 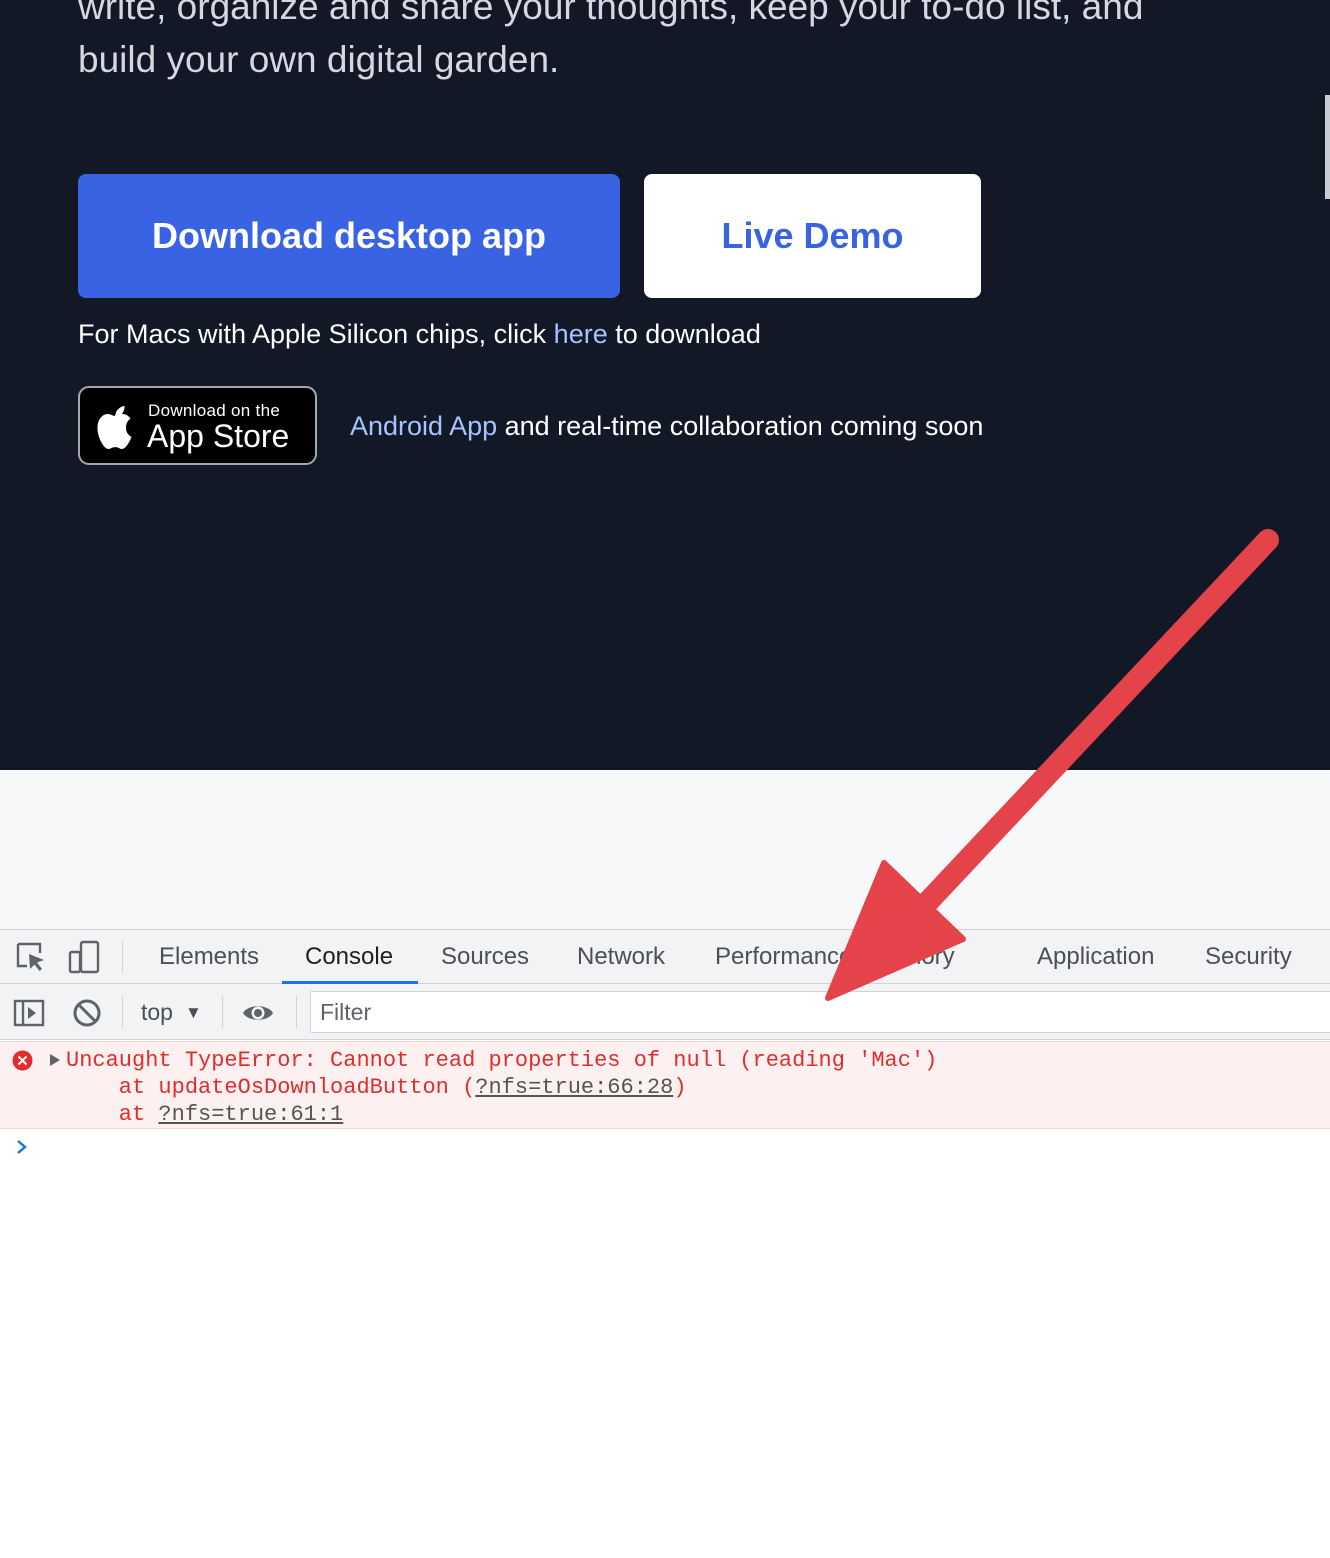 What do you see at coordinates (29, 1013) in the screenshot?
I see `sidebar-toggle-icon` at bounding box center [29, 1013].